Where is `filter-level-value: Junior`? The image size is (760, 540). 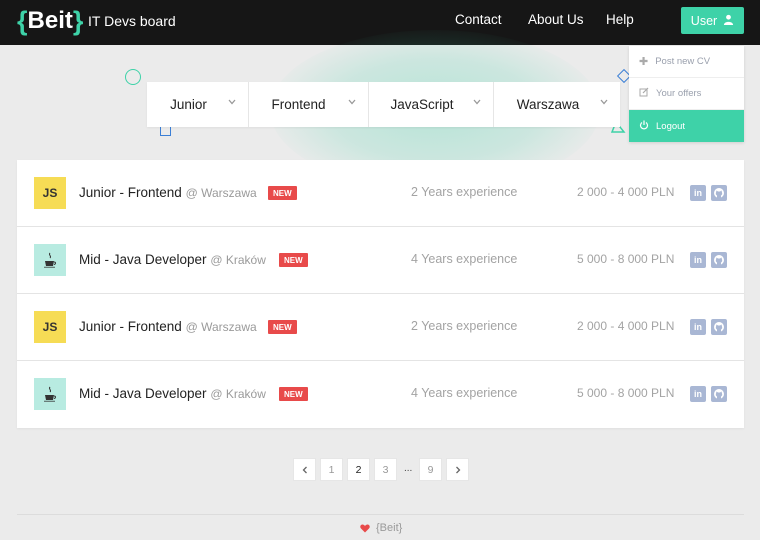 filter-level-value: Junior is located at coordinates (188, 104).